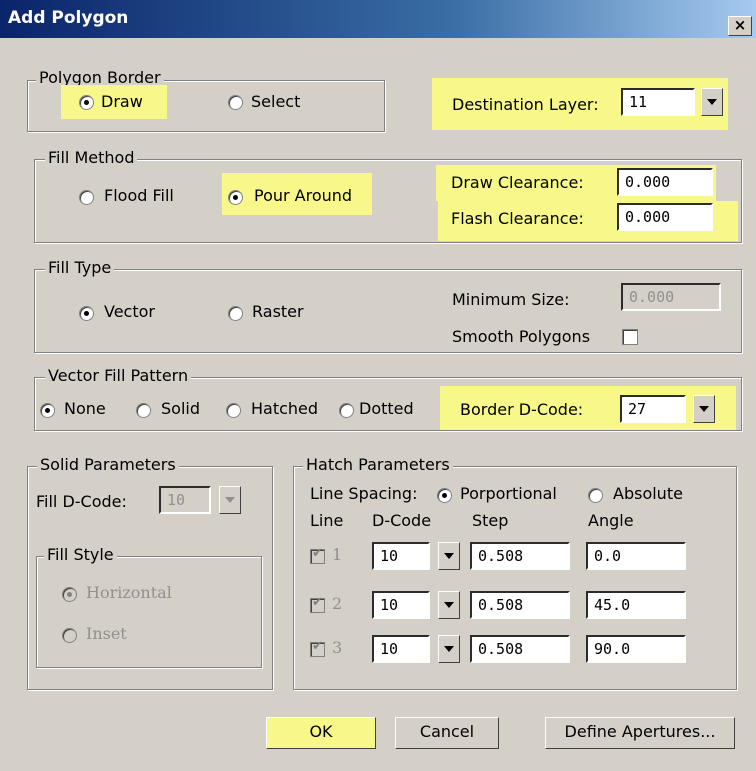 This screenshot has height=771, width=756. Describe the element at coordinates (522, 409) in the screenshot. I see `border-dcode-label: Border D-Code:` at that location.